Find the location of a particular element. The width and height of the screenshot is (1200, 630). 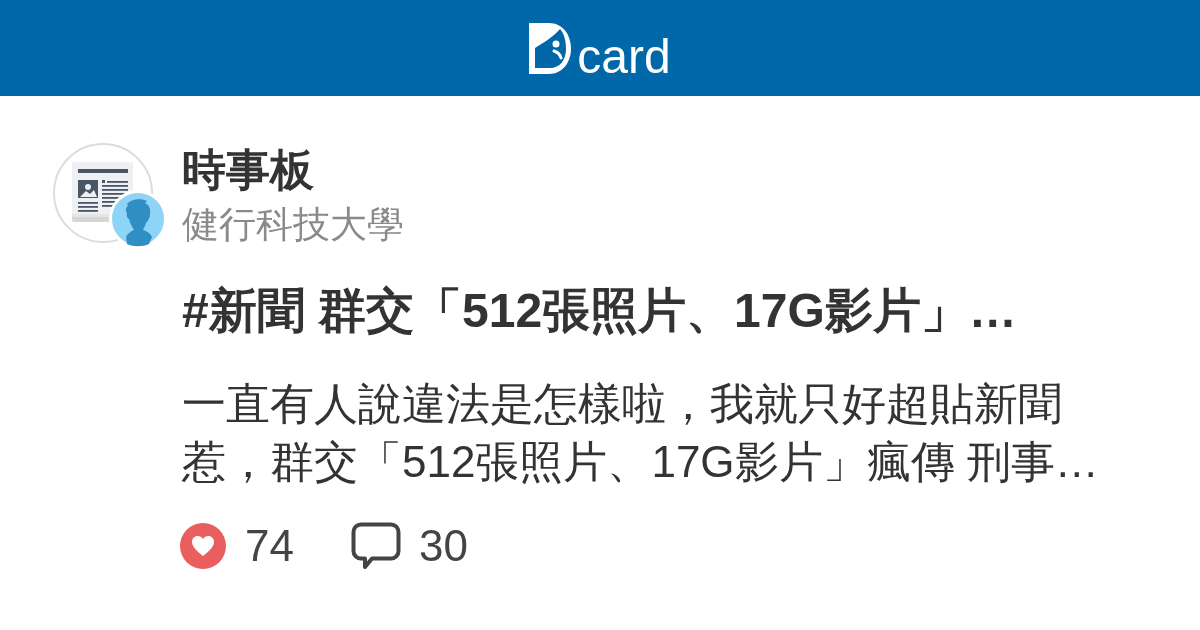

comment-icon is located at coordinates (375, 546).